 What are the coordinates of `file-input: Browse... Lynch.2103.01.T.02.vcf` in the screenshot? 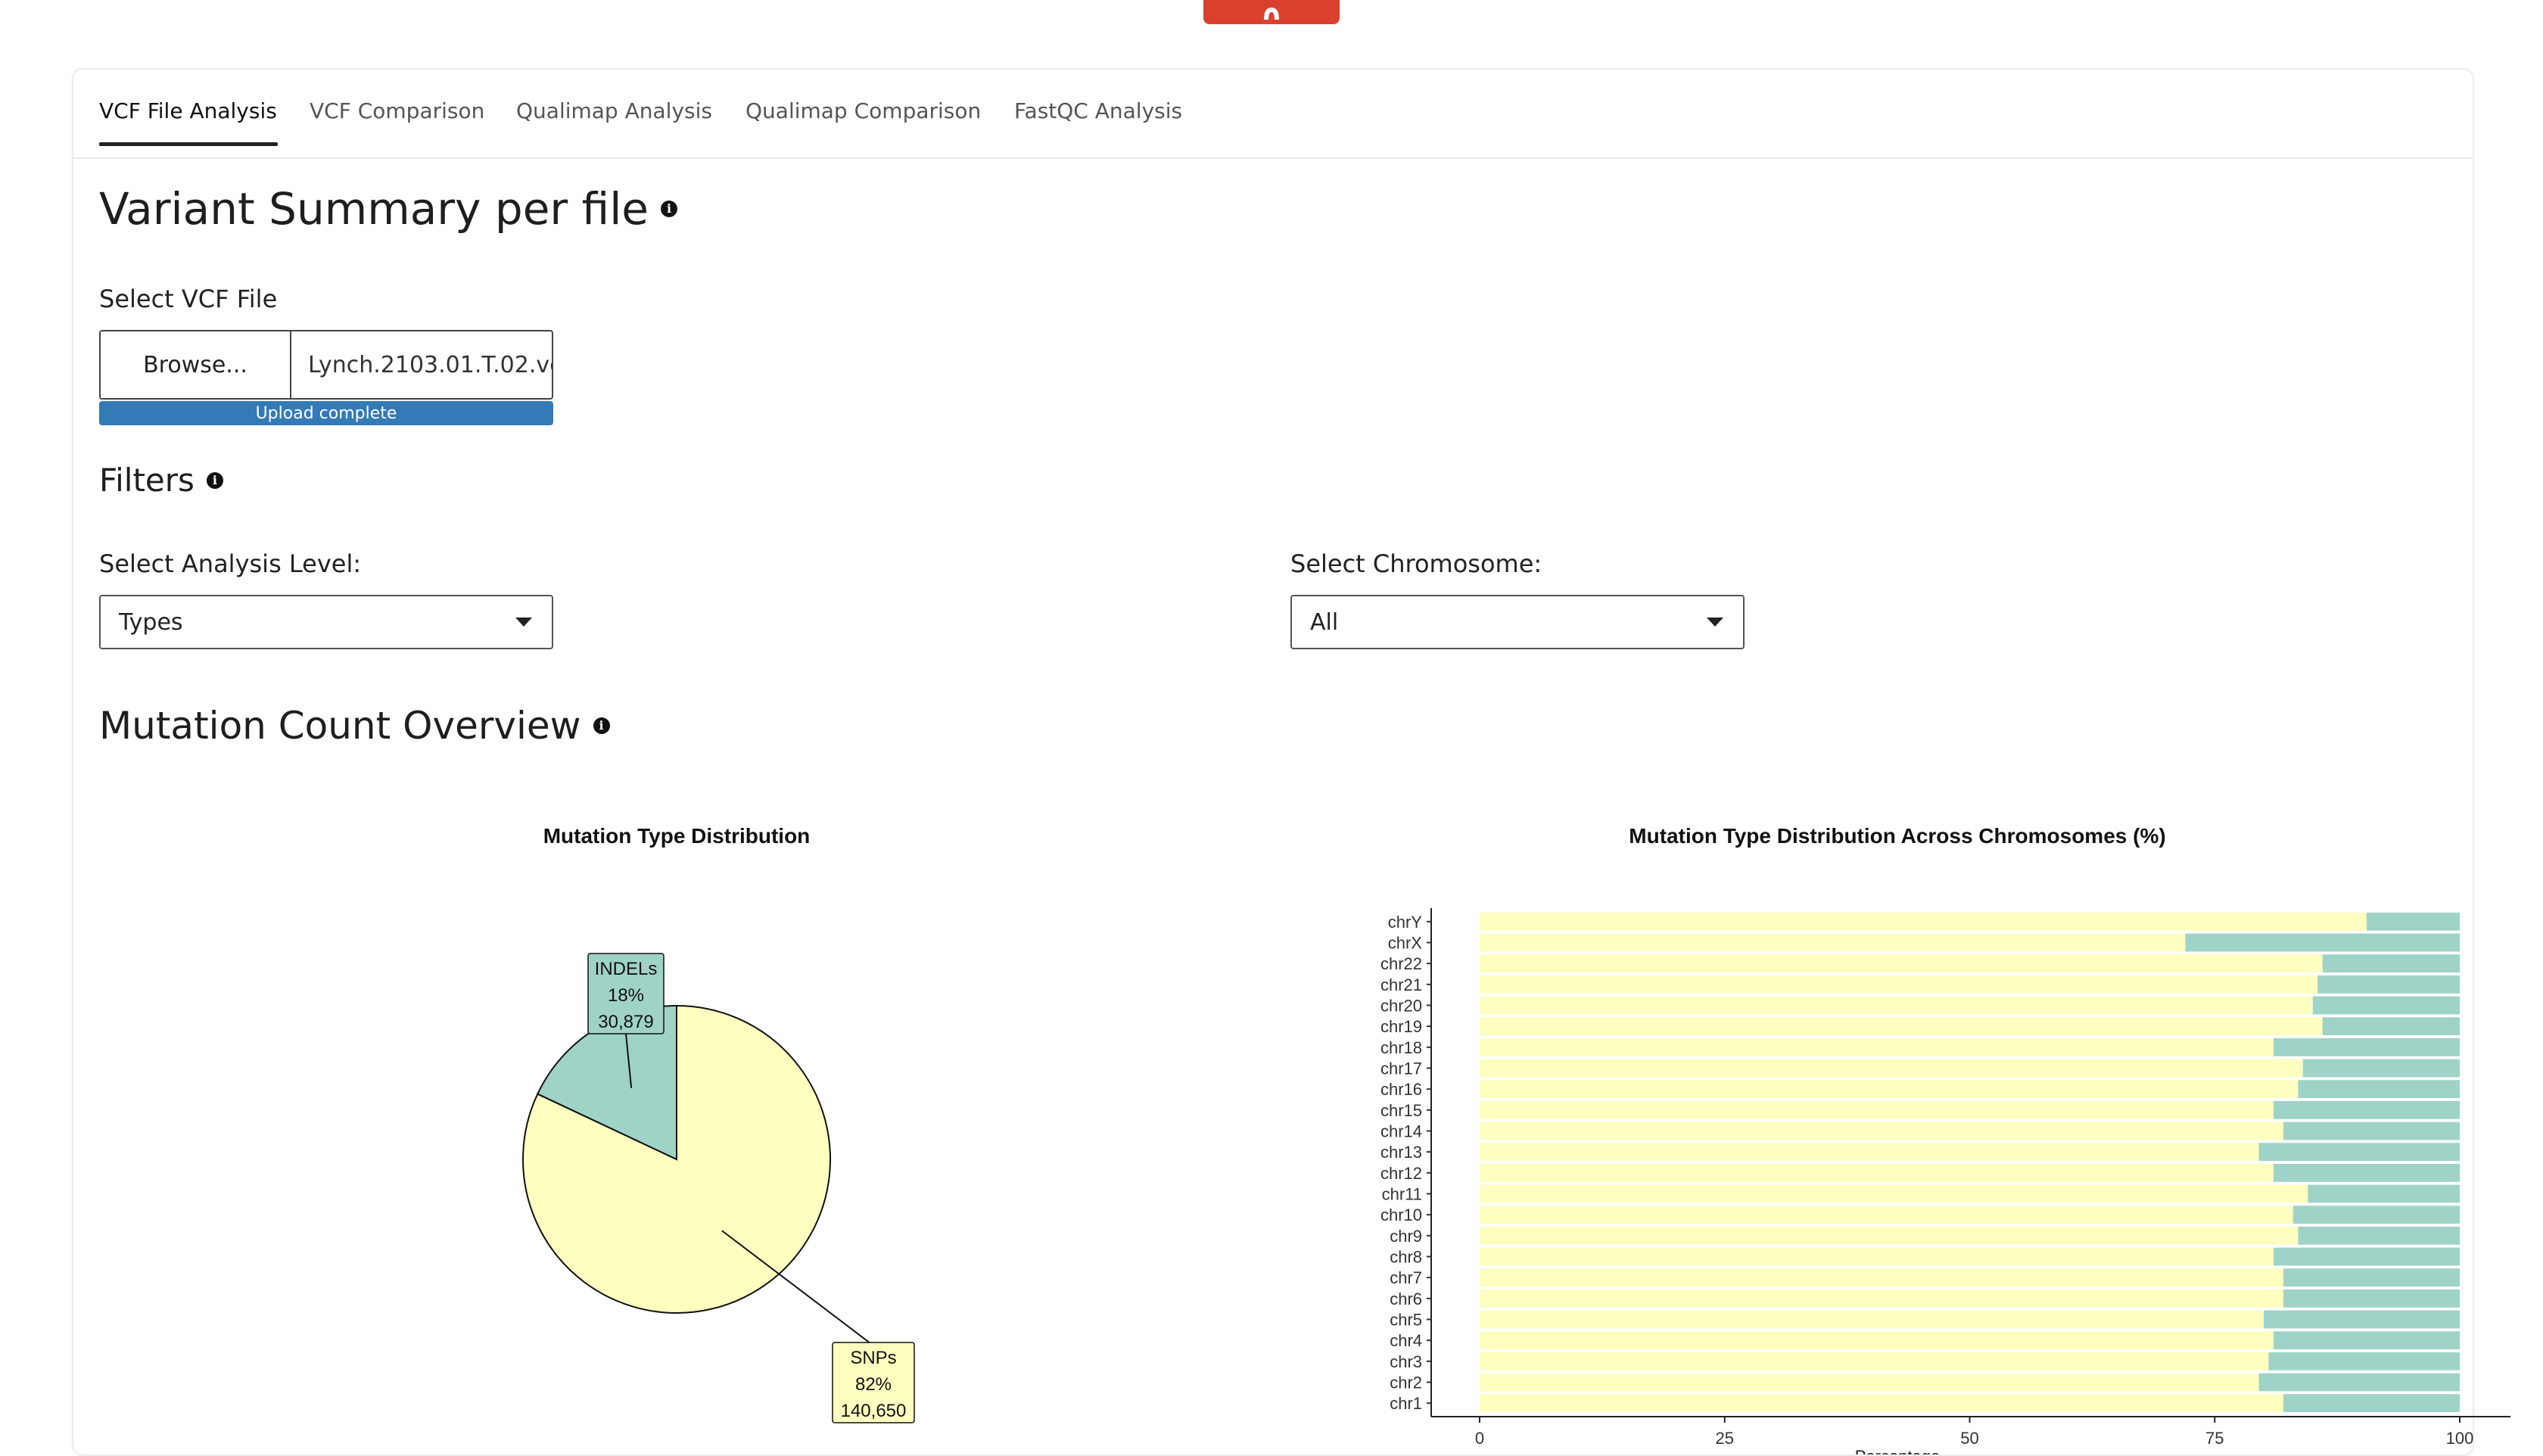 It's located at (326, 365).